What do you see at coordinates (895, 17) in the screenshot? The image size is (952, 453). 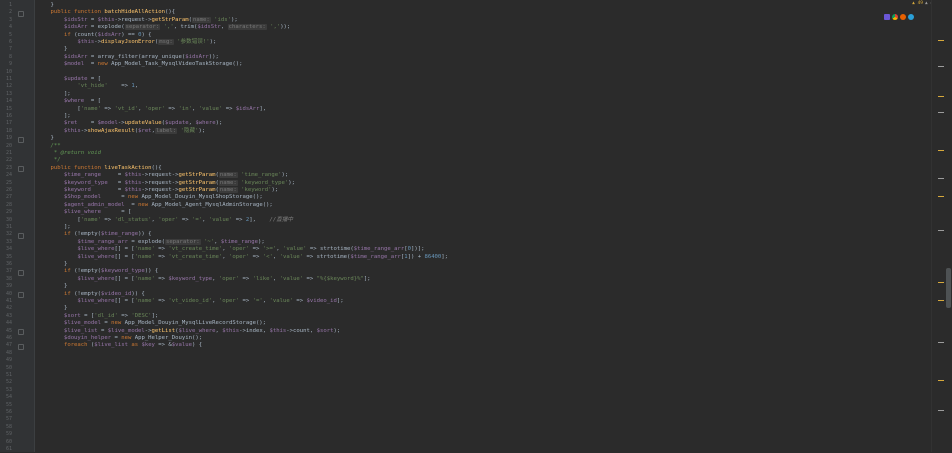 I see `chrome-icon` at bounding box center [895, 17].